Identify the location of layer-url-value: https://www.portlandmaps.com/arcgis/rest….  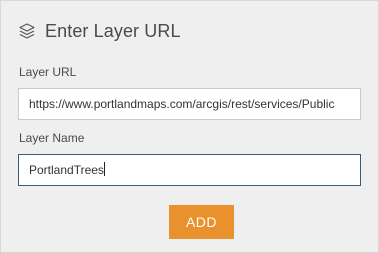
(182, 104).